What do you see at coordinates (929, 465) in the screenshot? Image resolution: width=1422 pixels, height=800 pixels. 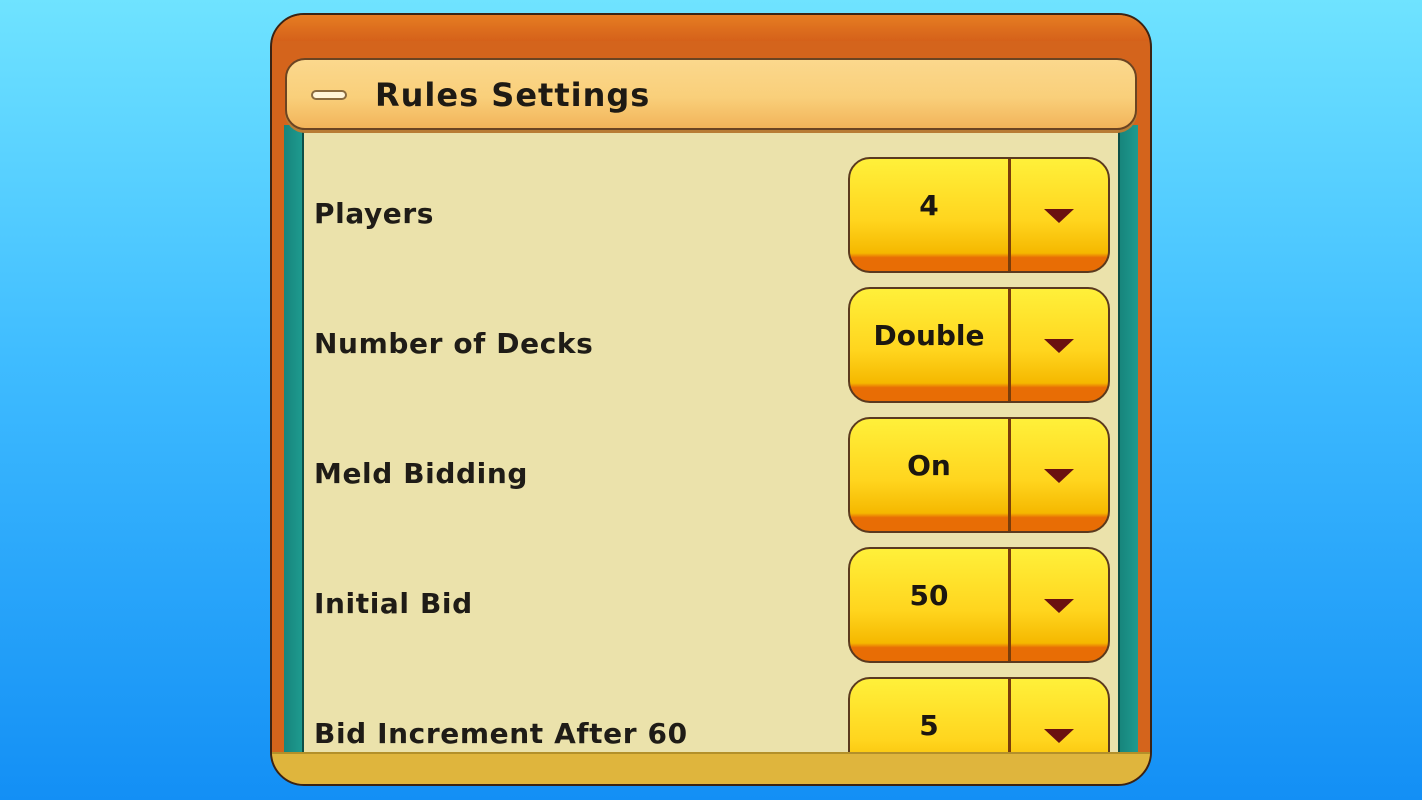 I see `dropdown-value: On` at bounding box center [929, 465].